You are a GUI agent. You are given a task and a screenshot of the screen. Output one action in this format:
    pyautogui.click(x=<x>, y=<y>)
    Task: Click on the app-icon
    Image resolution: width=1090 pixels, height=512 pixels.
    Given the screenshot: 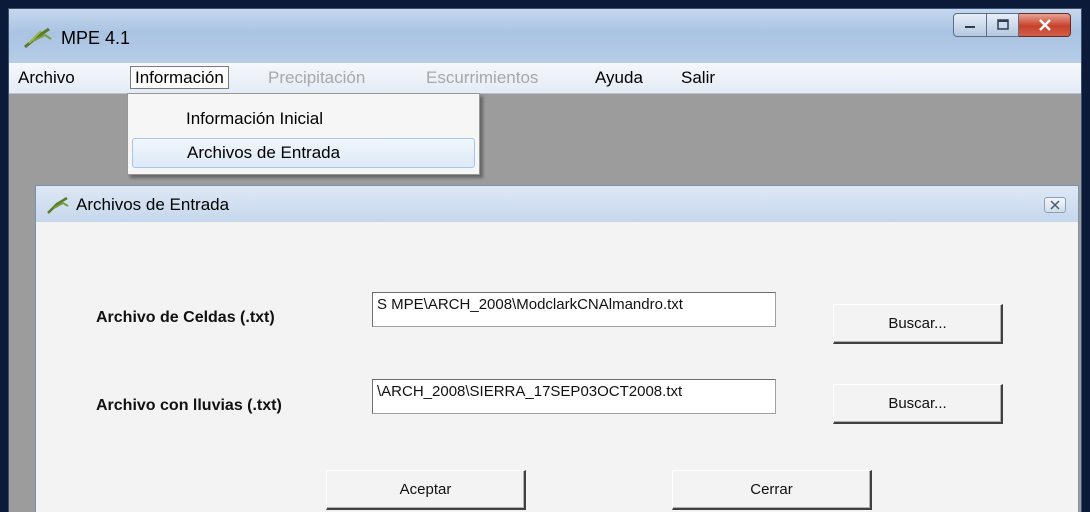 What is the action you would take?
    pyautogui.click(x=38, y=38)
    